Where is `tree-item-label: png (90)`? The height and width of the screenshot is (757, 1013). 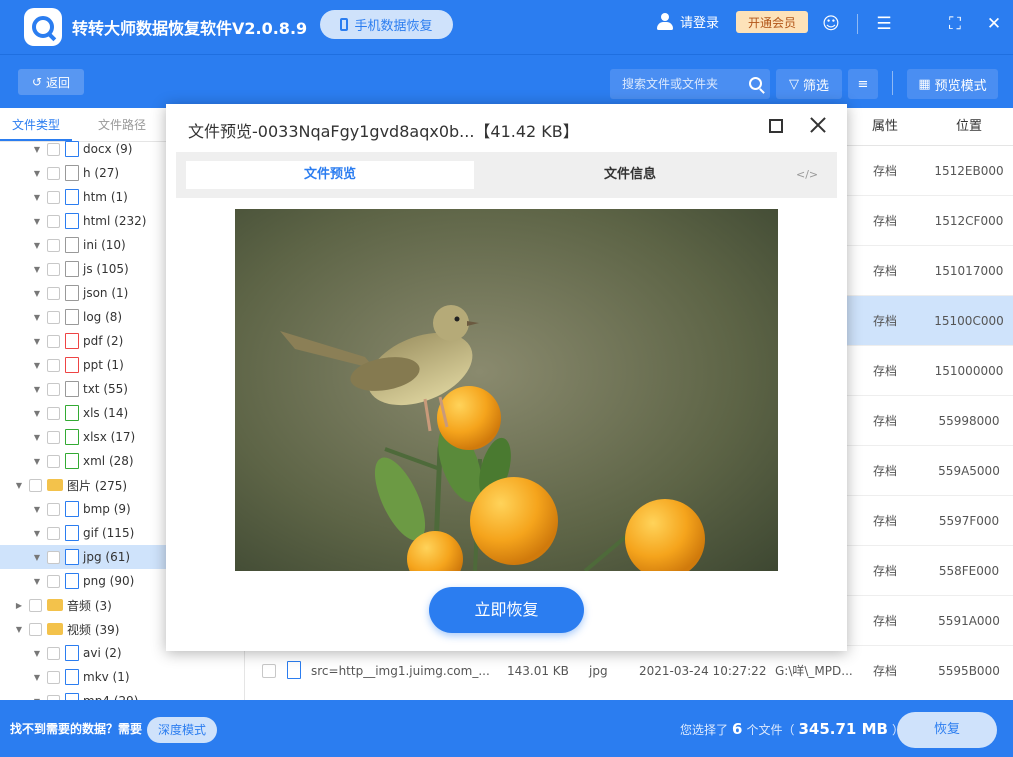
tree-item-label: png (90) is located at coordinates (109, 581).